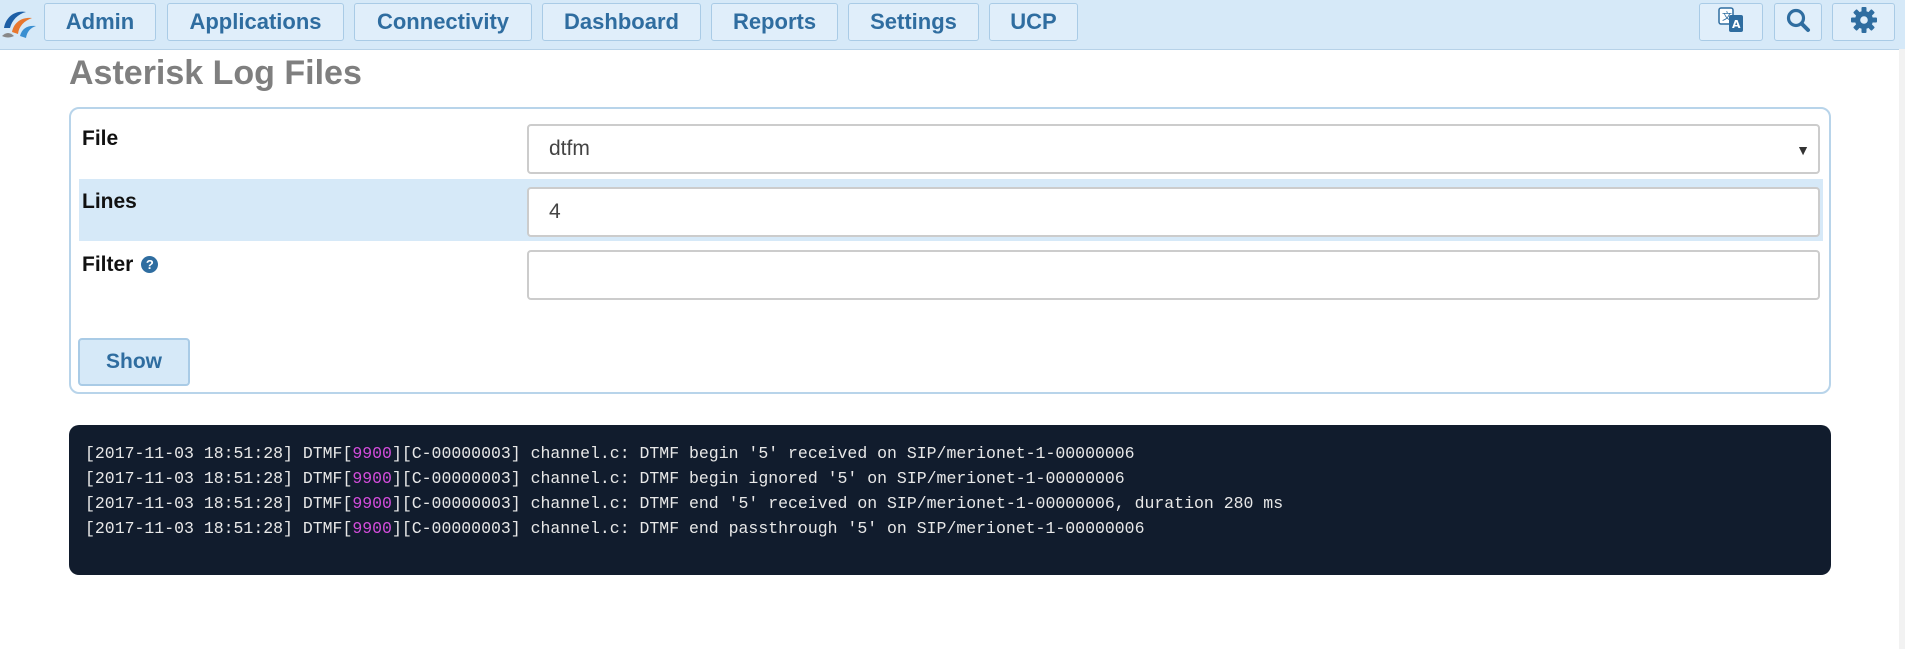  I want to click on translate-icon: 文 A, so click(1731, 22).